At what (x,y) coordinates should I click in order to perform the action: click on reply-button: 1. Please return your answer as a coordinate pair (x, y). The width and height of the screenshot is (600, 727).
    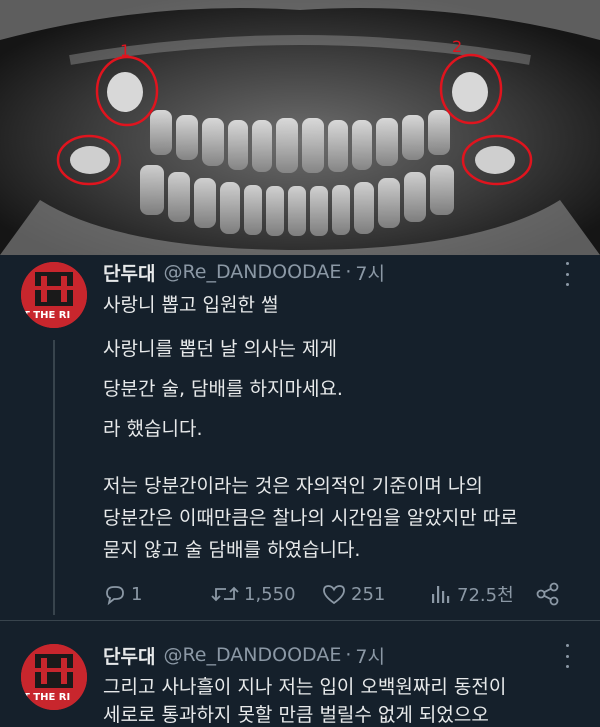
    Looking at the image, I should click on (122, 594).